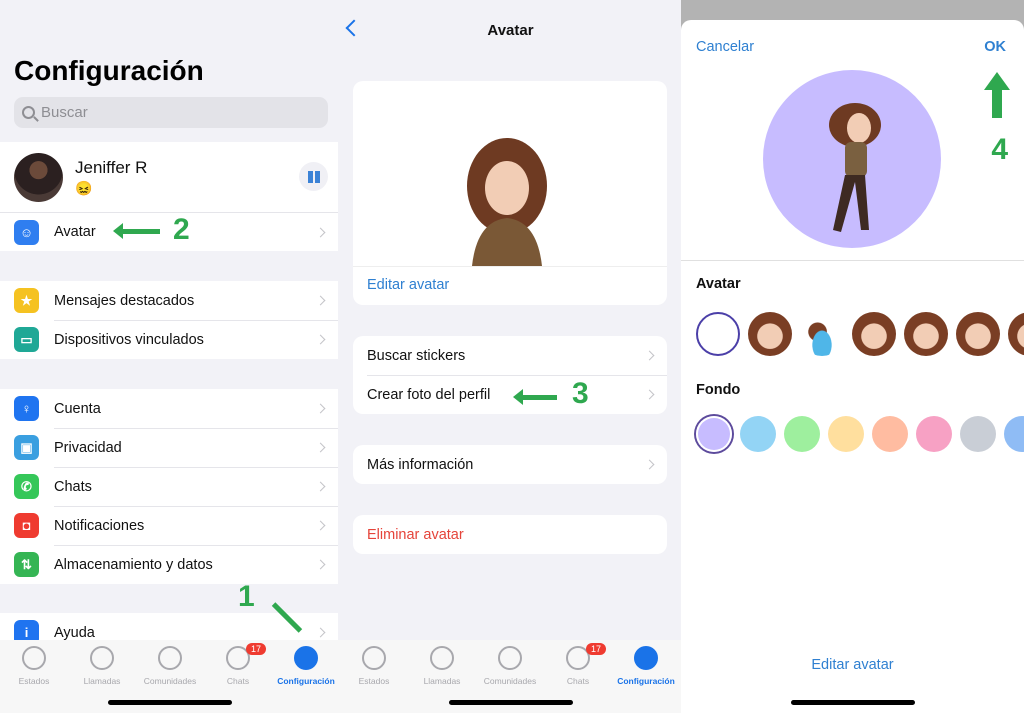 The height and width of the screenshot is (713, 1024). I want to click on avatar-section-title: Avatar, so click(718, 284).